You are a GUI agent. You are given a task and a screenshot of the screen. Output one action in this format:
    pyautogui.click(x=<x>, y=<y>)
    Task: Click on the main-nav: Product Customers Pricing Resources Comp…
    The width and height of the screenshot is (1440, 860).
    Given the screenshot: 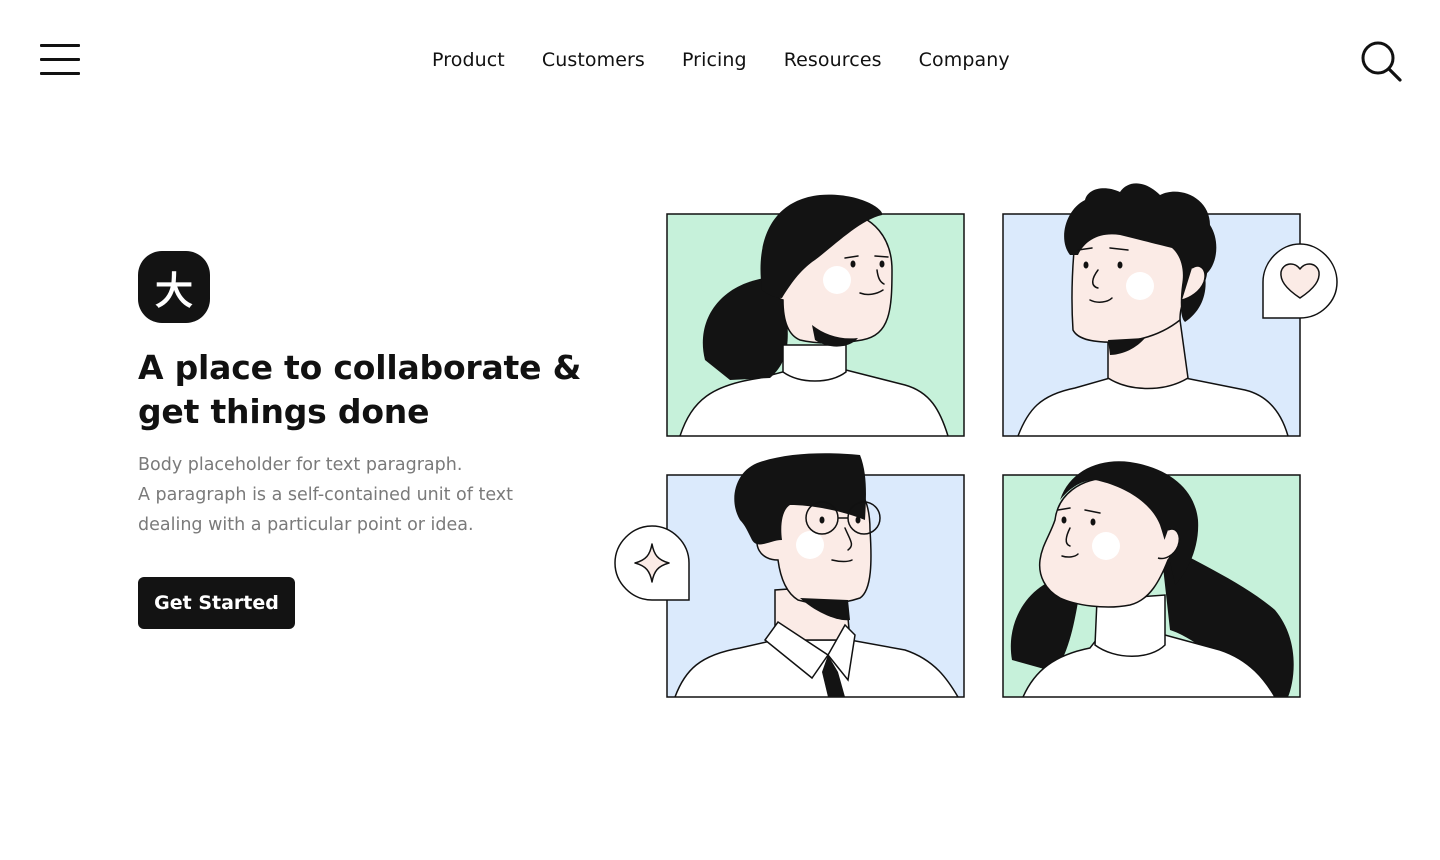 What is the action you would take?
    pyautogui.click(x=739, y=60)
    